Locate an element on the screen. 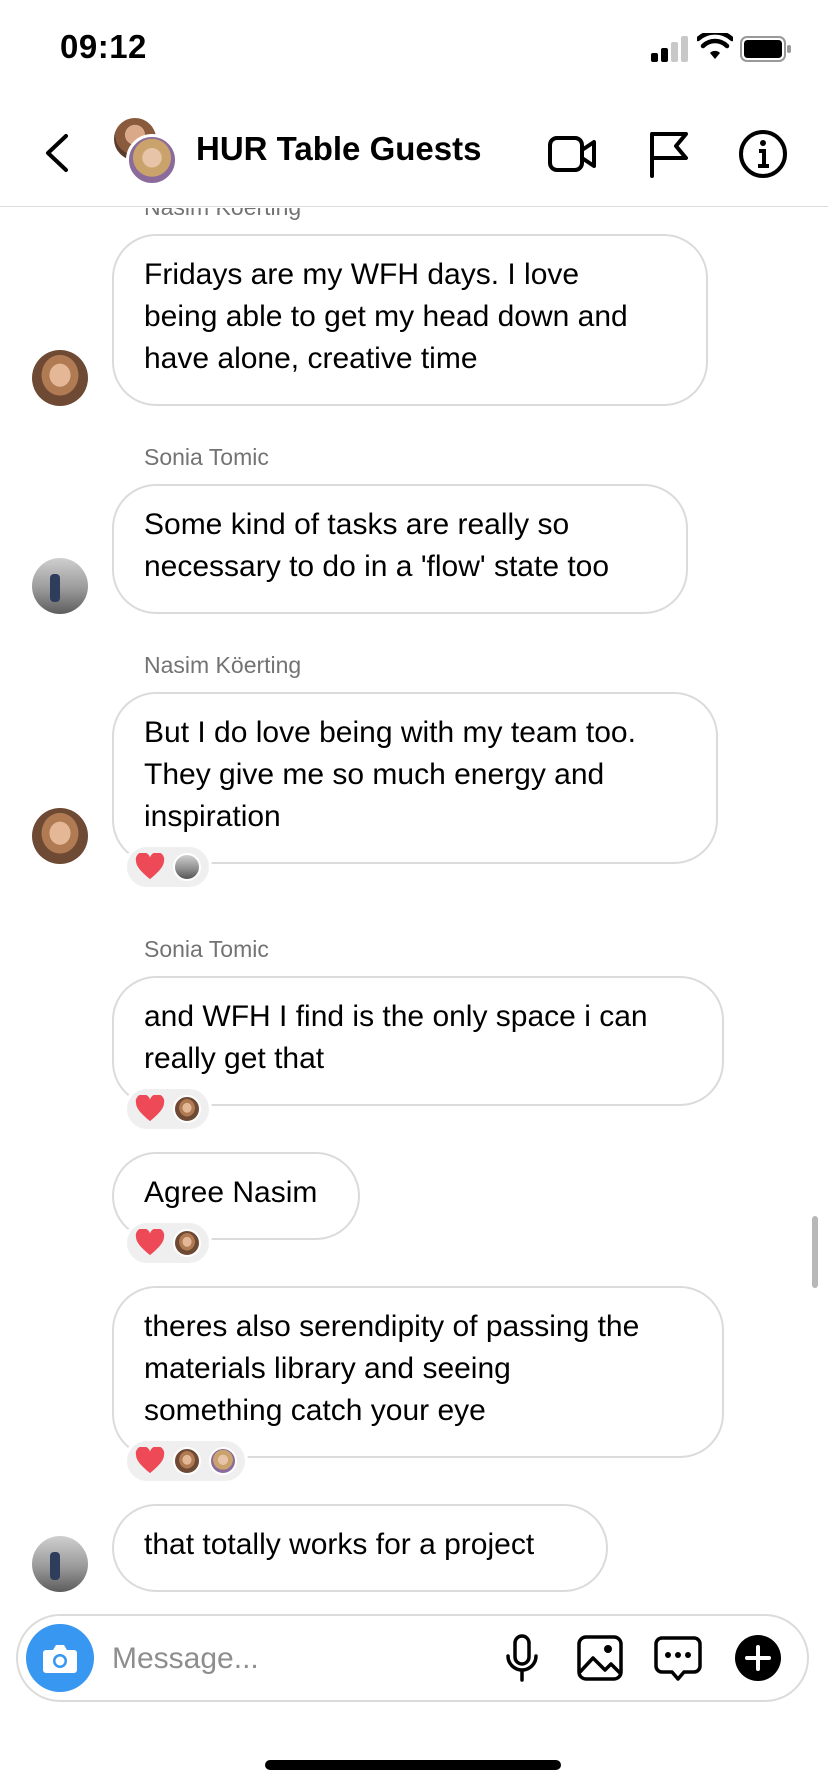 The width and height of the screenshot is (828, 1792). status-time: 09:12 is located at coordinates (103, 46).